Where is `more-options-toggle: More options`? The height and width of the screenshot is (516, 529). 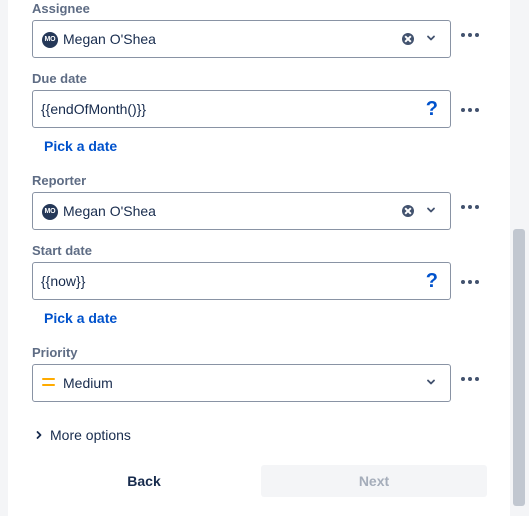 more-options-toggle: More options is located at coordinates (82, 435).